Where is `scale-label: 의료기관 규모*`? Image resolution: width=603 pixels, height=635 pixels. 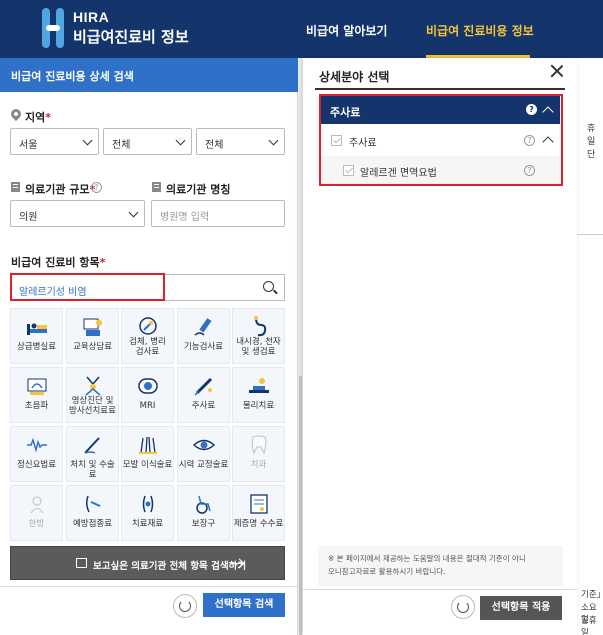 scale-label: 의료기관 규모* is located at coordinates (60, 189).